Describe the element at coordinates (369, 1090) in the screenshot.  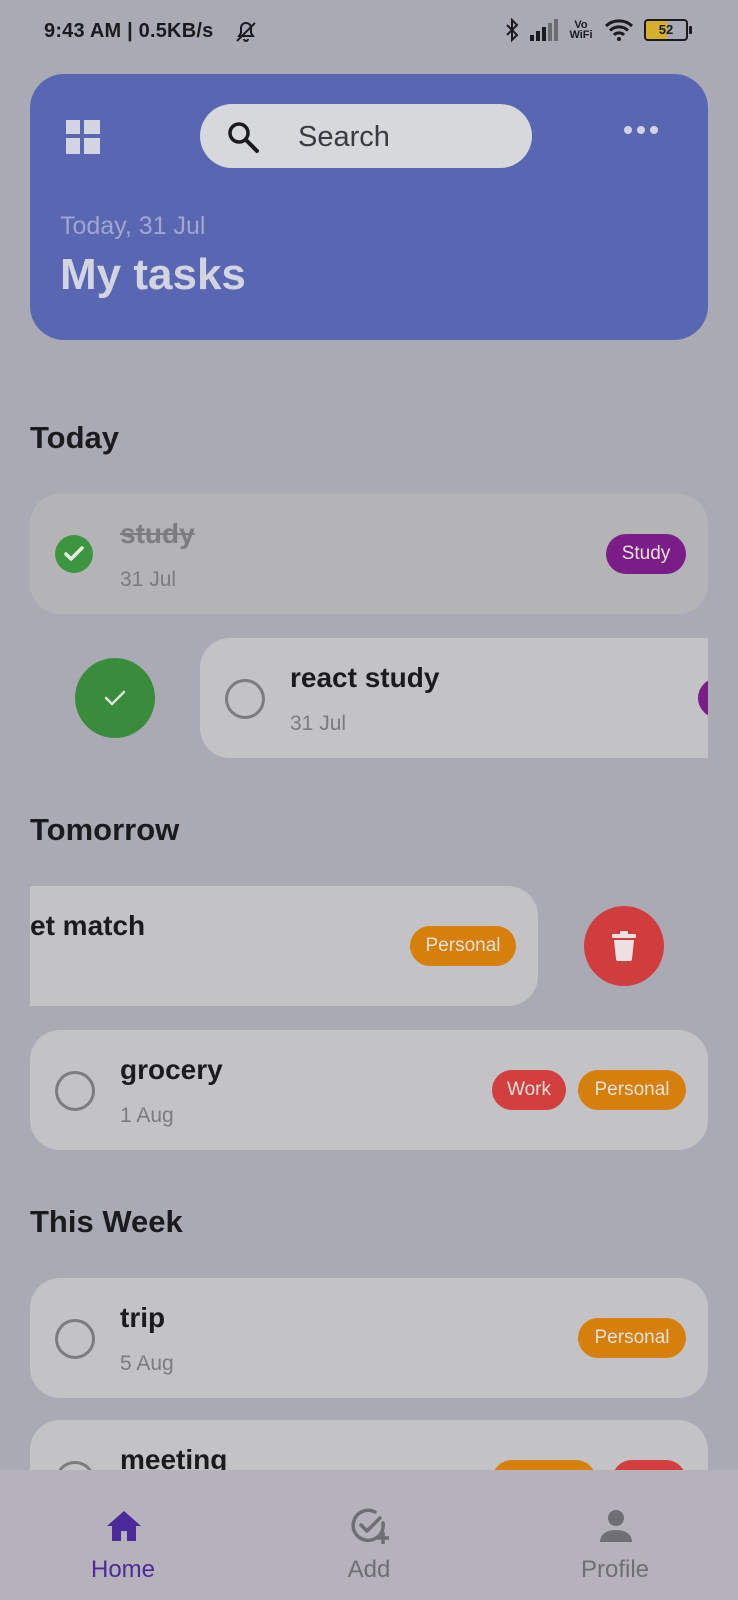
I see `task-card: grocery 1 Aug Work Personal` at that location.